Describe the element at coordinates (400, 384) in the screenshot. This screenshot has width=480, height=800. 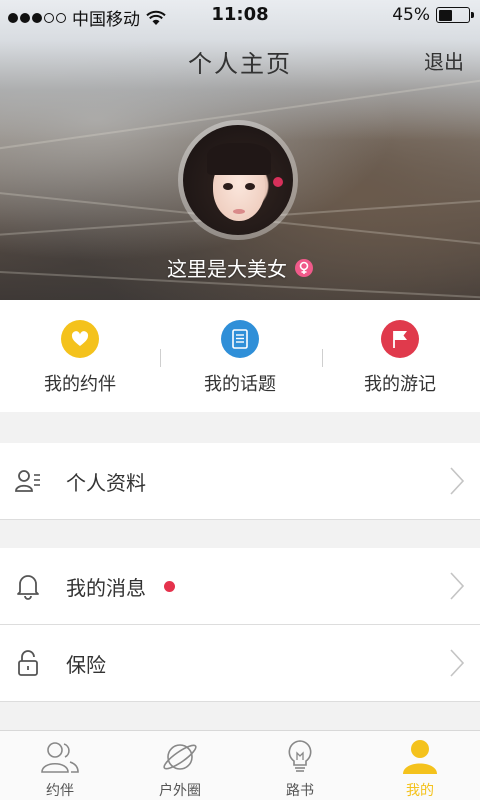
I see `my-travelogues-label: 我的游记` at that location.